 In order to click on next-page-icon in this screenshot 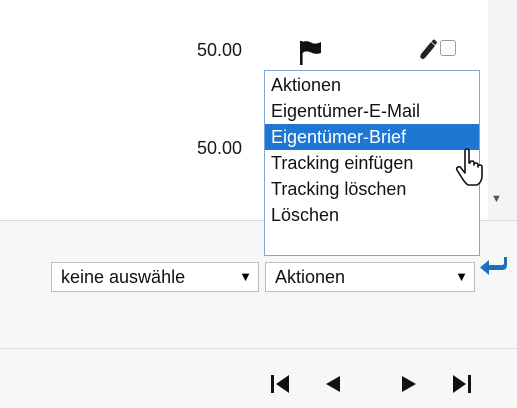, I will do `click(410, 384)`.